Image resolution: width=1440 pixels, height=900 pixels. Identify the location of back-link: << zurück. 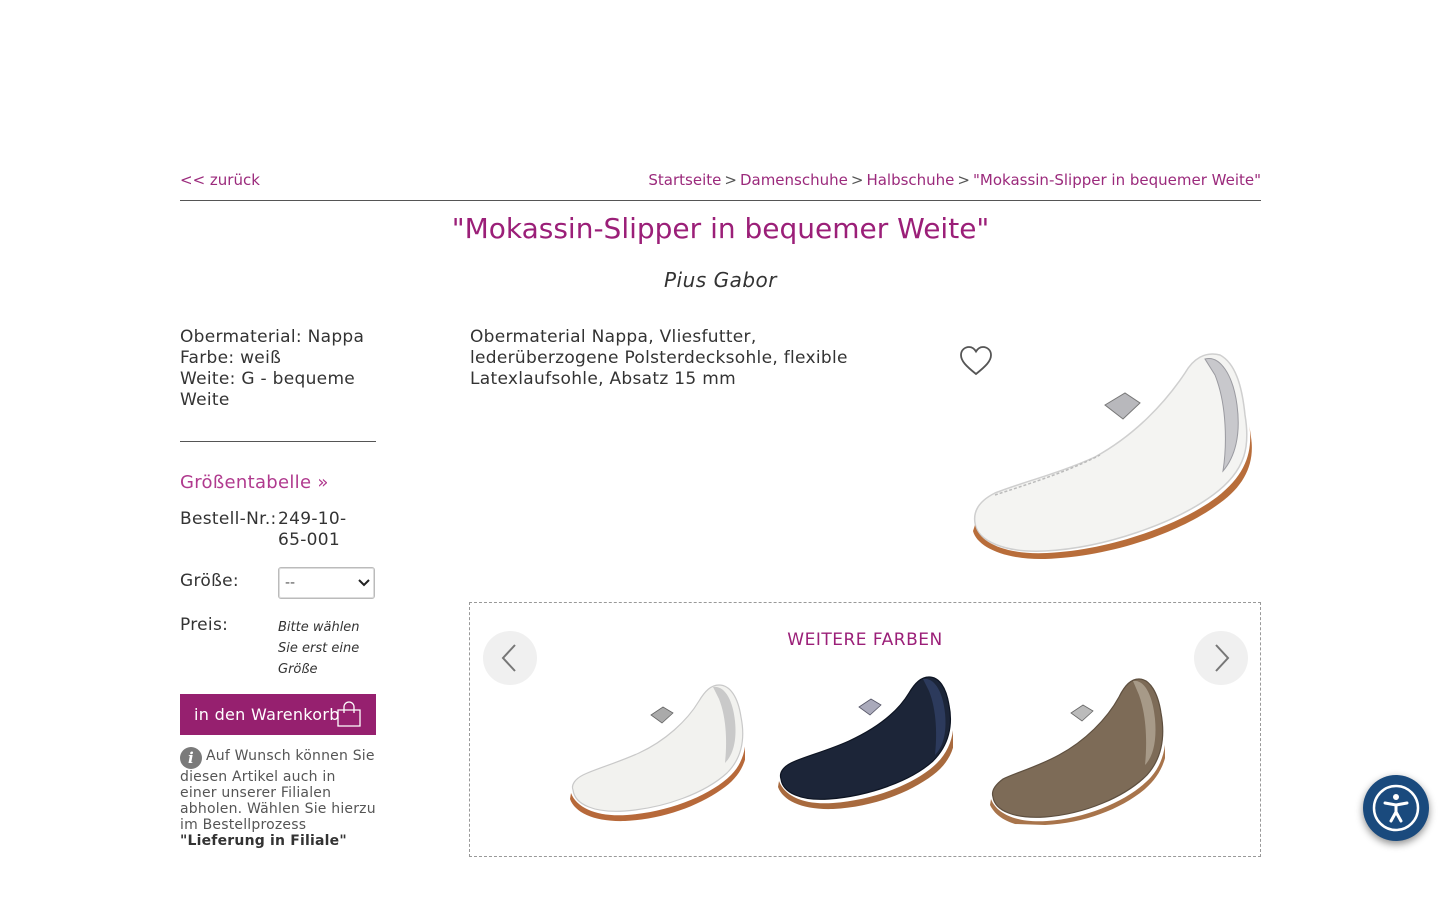
(220, 180).